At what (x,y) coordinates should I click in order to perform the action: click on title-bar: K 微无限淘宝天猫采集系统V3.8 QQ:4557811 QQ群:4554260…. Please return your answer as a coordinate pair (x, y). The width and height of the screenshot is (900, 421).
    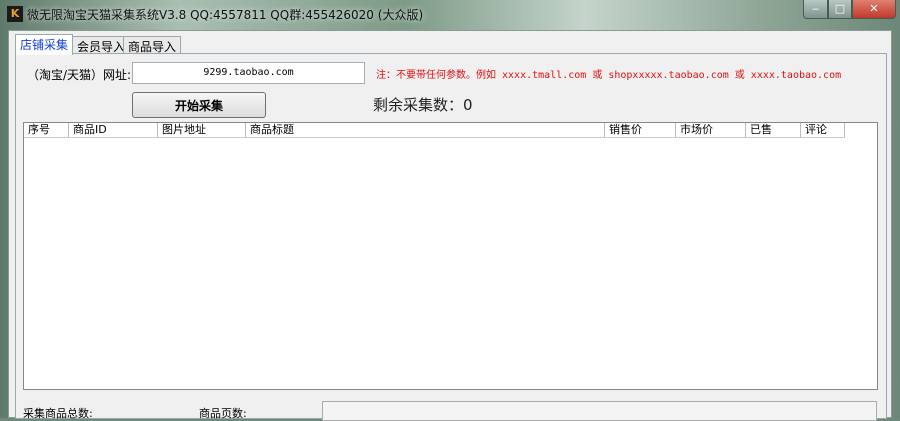
    Looking at the image, I should click on (450, 15).